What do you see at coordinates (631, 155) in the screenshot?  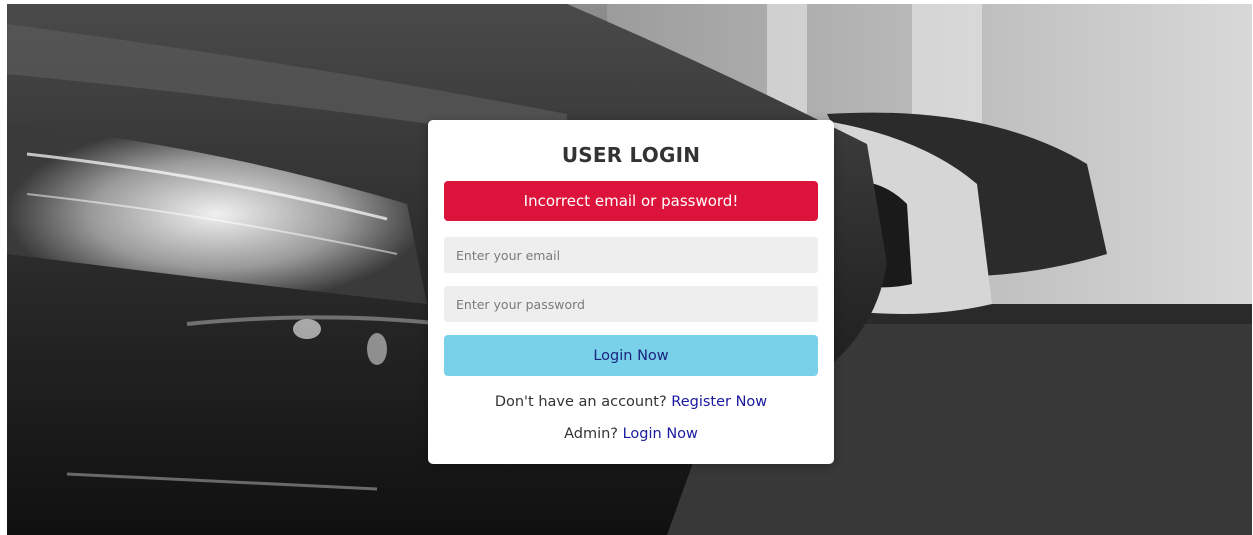 I see `page-title: USER LOGIN` at bounding box center [631, 155].